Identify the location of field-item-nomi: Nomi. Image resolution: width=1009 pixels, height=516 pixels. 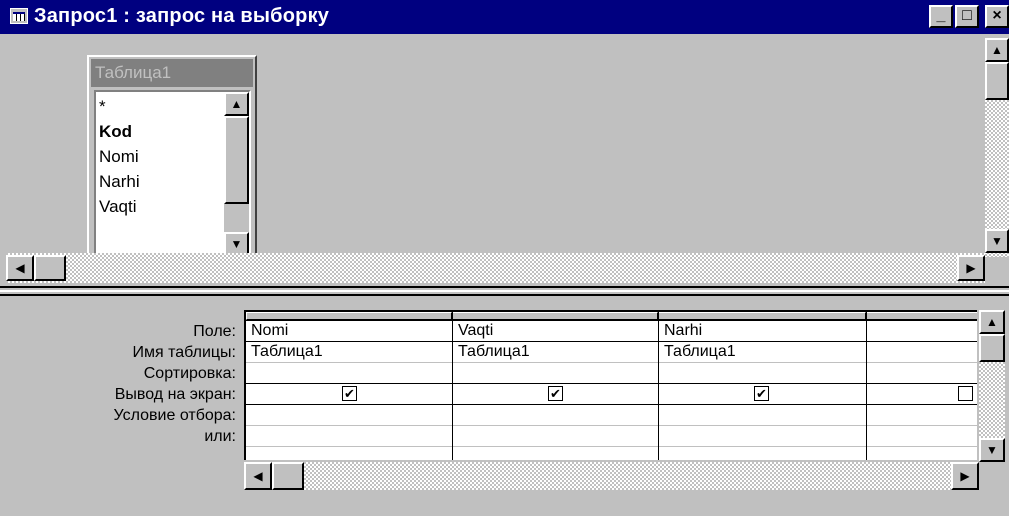
(119, 156).